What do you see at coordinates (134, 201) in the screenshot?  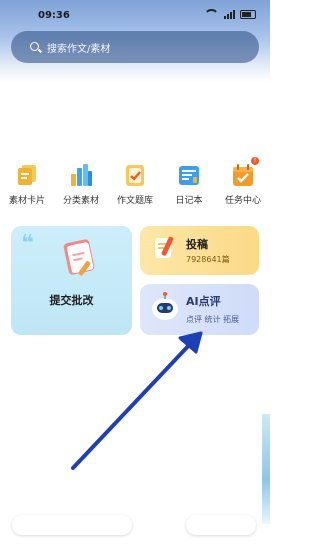 I see `quick-label: 作文题库` at bounding box center [134, 201].